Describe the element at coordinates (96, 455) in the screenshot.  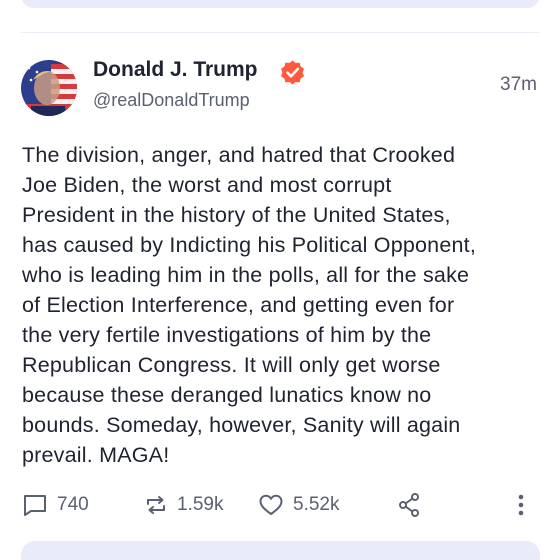
I see `post-text-line: prevail. MAGA!` at that location.